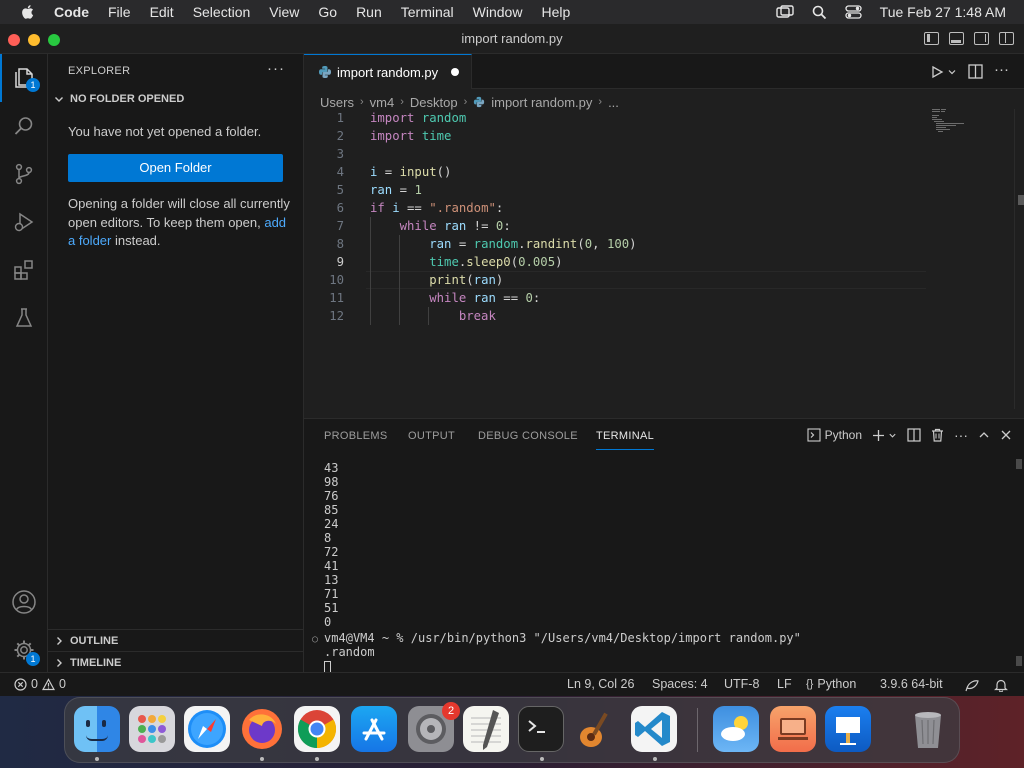 This screenshot has width=1024, height=768. Describe the element at coordinates (819, 12) in the screenshot. I see `spotlight-search-icon` at that location.